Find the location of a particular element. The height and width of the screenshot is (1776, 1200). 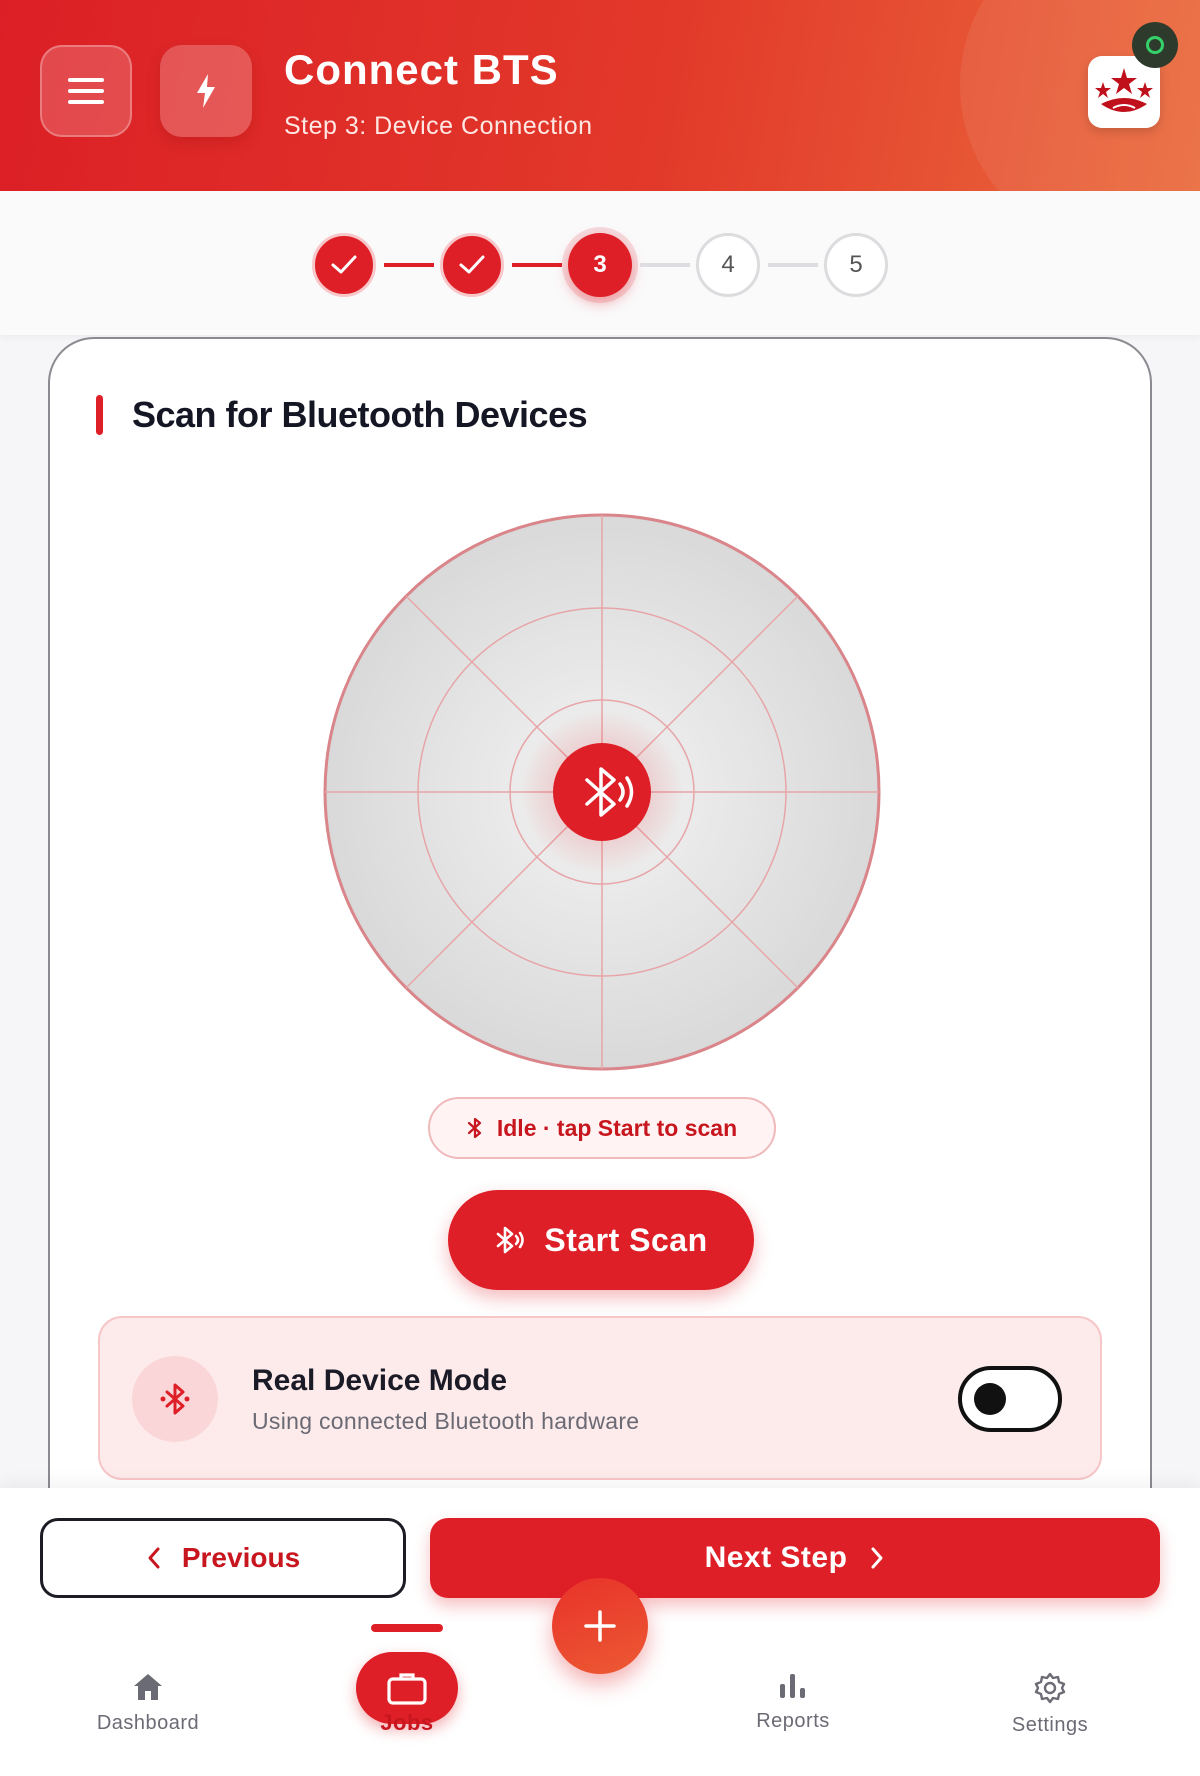

start-scan-label: Start Scan is located at coordinates (626, 1239).